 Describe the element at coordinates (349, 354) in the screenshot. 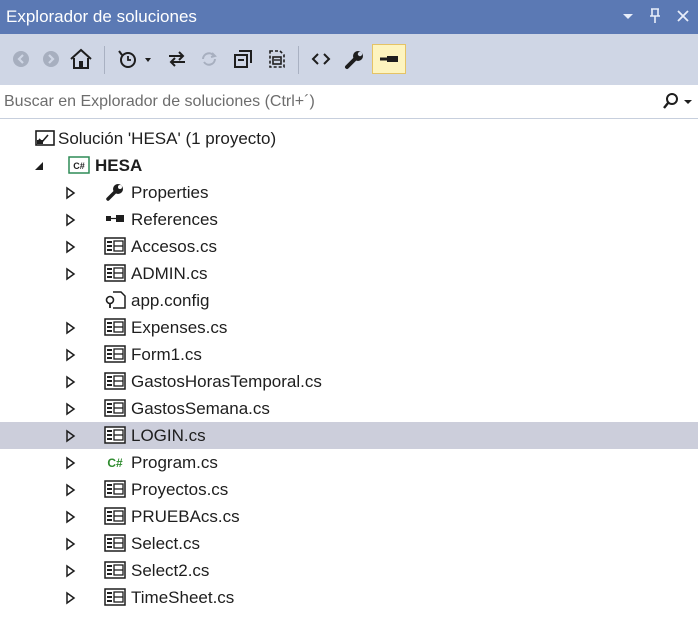

I see `tree-item: Form1.cs` at that location.